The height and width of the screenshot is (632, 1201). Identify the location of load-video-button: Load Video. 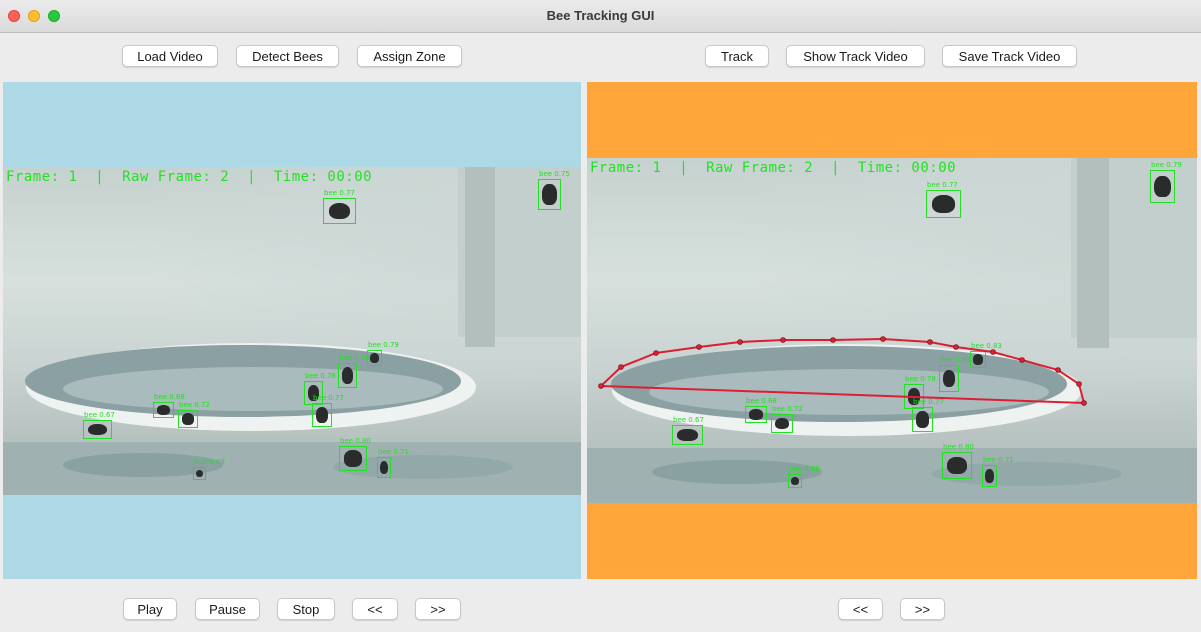
(170, 56).